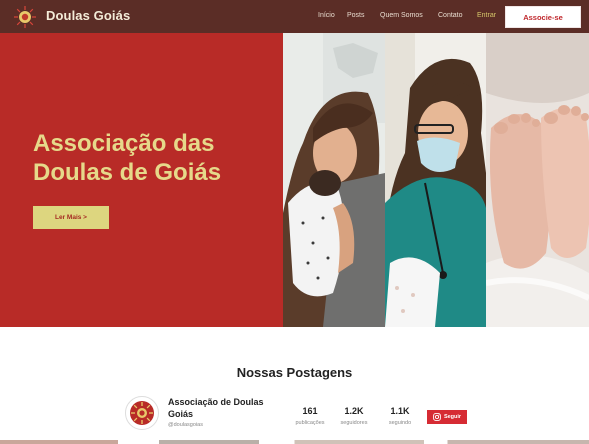  I want to click on stat-posts-count: 161, so click(310, 411).